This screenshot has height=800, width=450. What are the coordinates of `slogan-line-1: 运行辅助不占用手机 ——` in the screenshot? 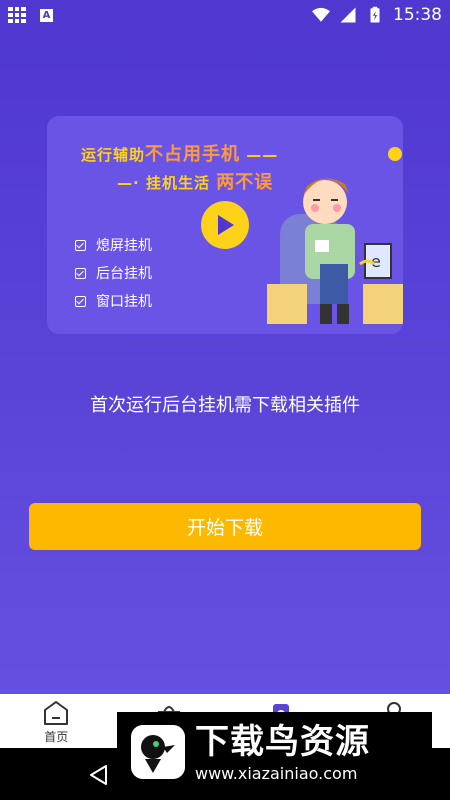 It's located at (180, 154).